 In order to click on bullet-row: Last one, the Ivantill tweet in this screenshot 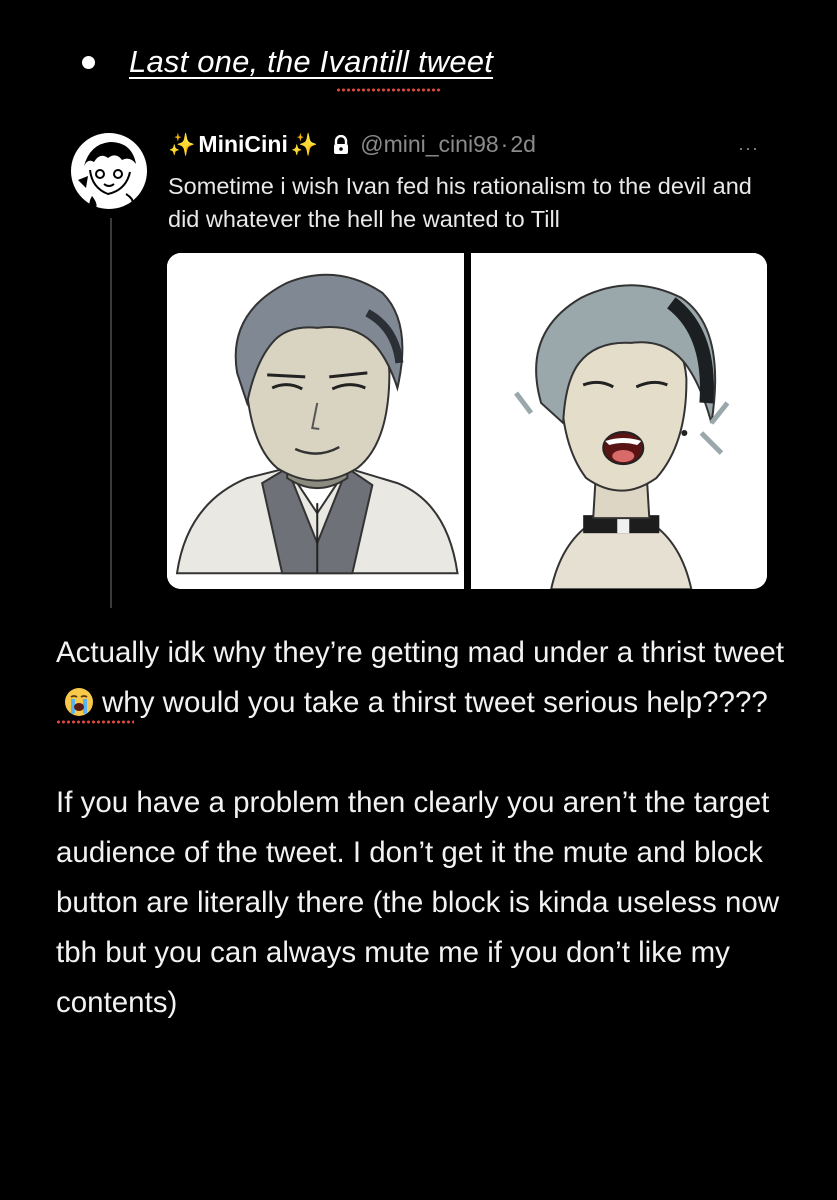, I will do `click(287, 62)`.